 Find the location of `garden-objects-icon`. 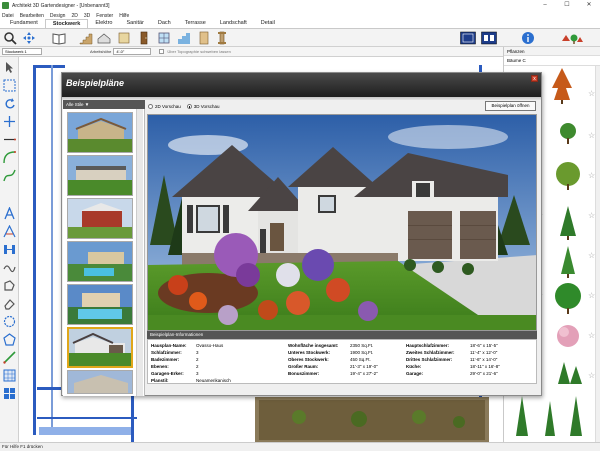

garden-objects-icon is located at coordinates (572, 38).